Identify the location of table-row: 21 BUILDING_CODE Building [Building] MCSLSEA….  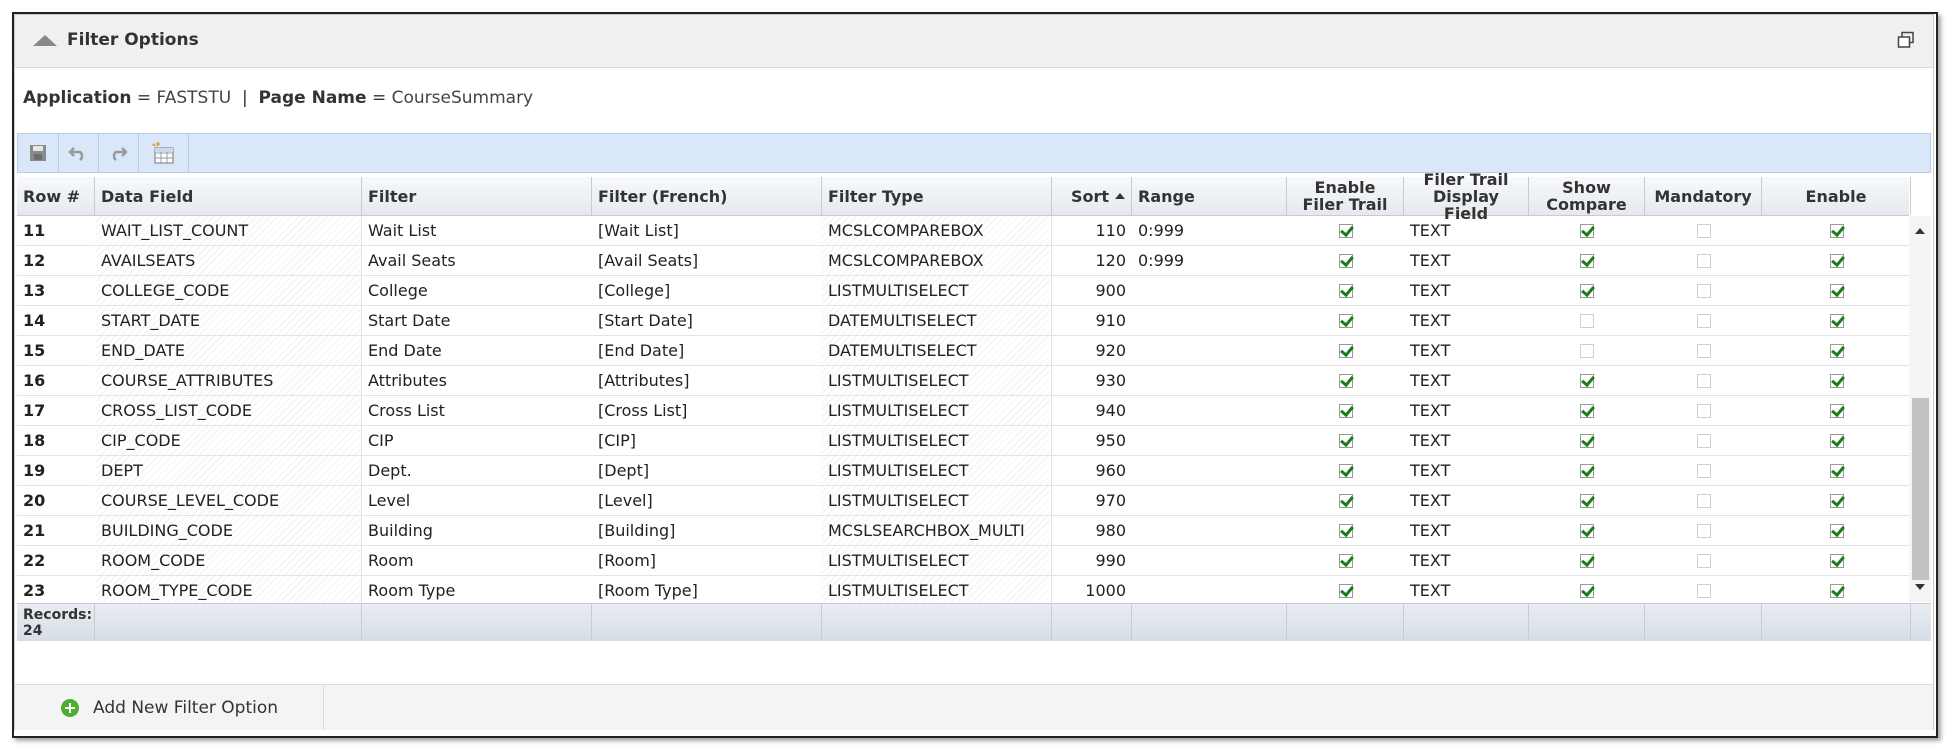
(963, 531).